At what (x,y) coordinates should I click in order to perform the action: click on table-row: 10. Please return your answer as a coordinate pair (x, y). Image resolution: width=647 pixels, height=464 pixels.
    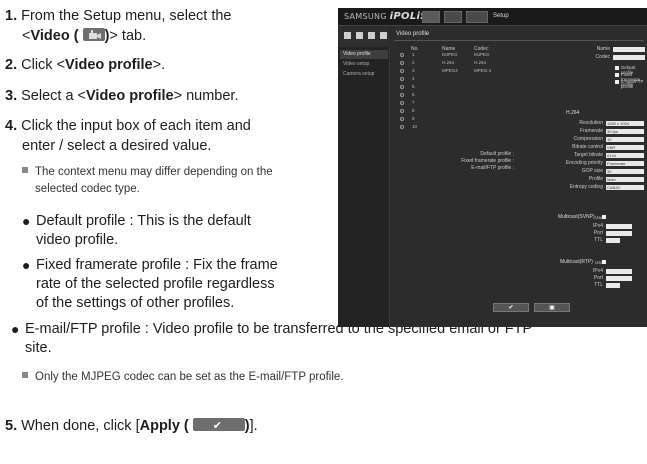
    Looking at the image, I should click on (450, 127).